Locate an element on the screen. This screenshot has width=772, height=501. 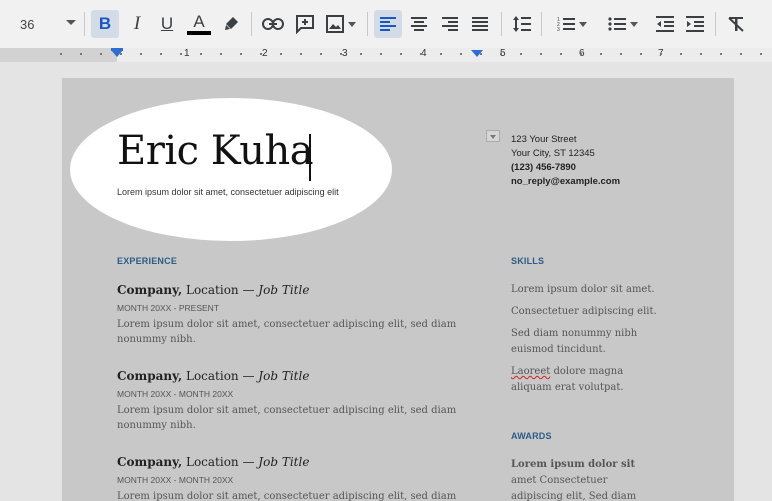
svg-text: 3 is located at coordinates (558, 29).